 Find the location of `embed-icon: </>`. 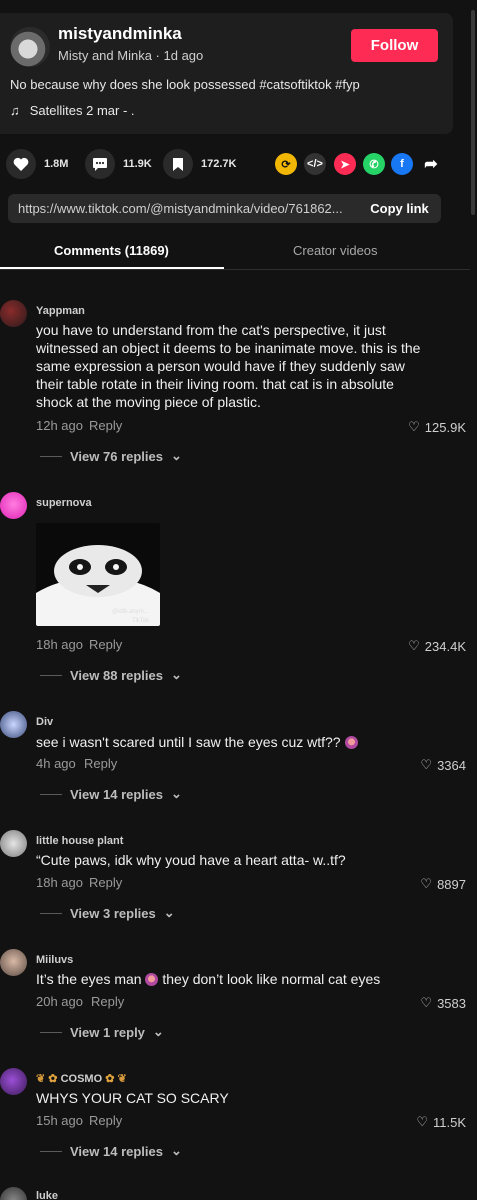

embed-icon: </> is located at coordinates (315, 164).